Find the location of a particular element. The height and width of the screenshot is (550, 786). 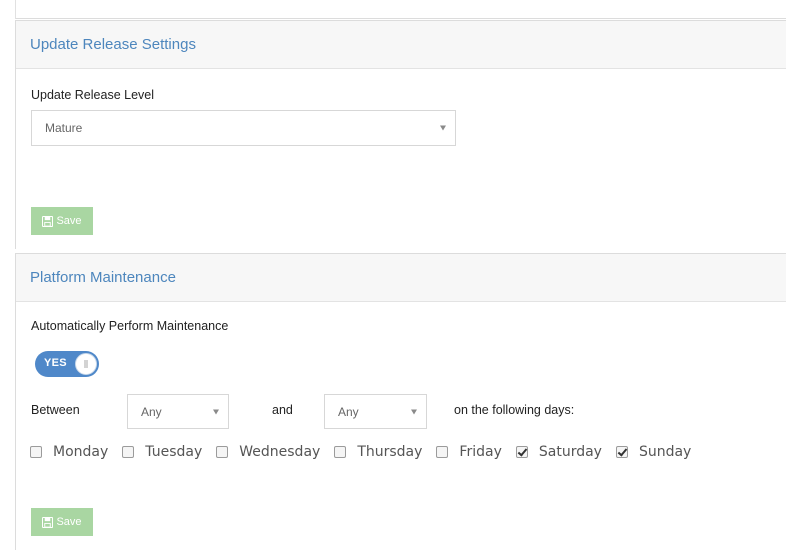

days-label: on the following days: is located at coordinates (514, 410).